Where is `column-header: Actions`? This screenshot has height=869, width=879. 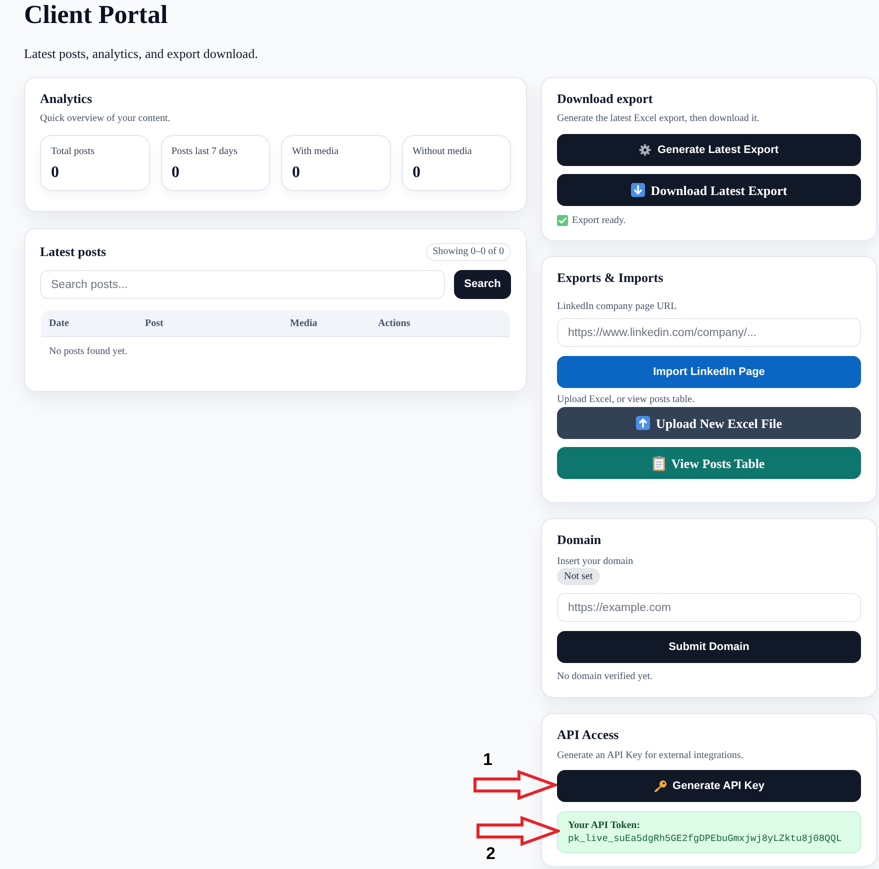 column-header: Actions is located at coordinates (394, 323).